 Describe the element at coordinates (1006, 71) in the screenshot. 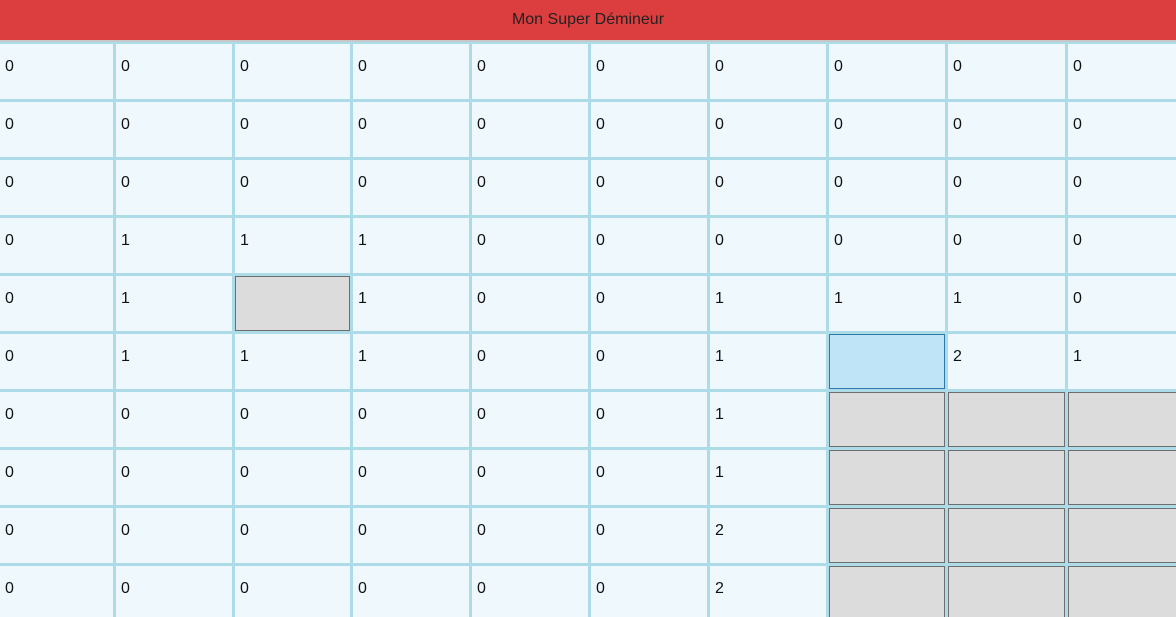

I see `board-cell-r0-c8: 0` at that location.